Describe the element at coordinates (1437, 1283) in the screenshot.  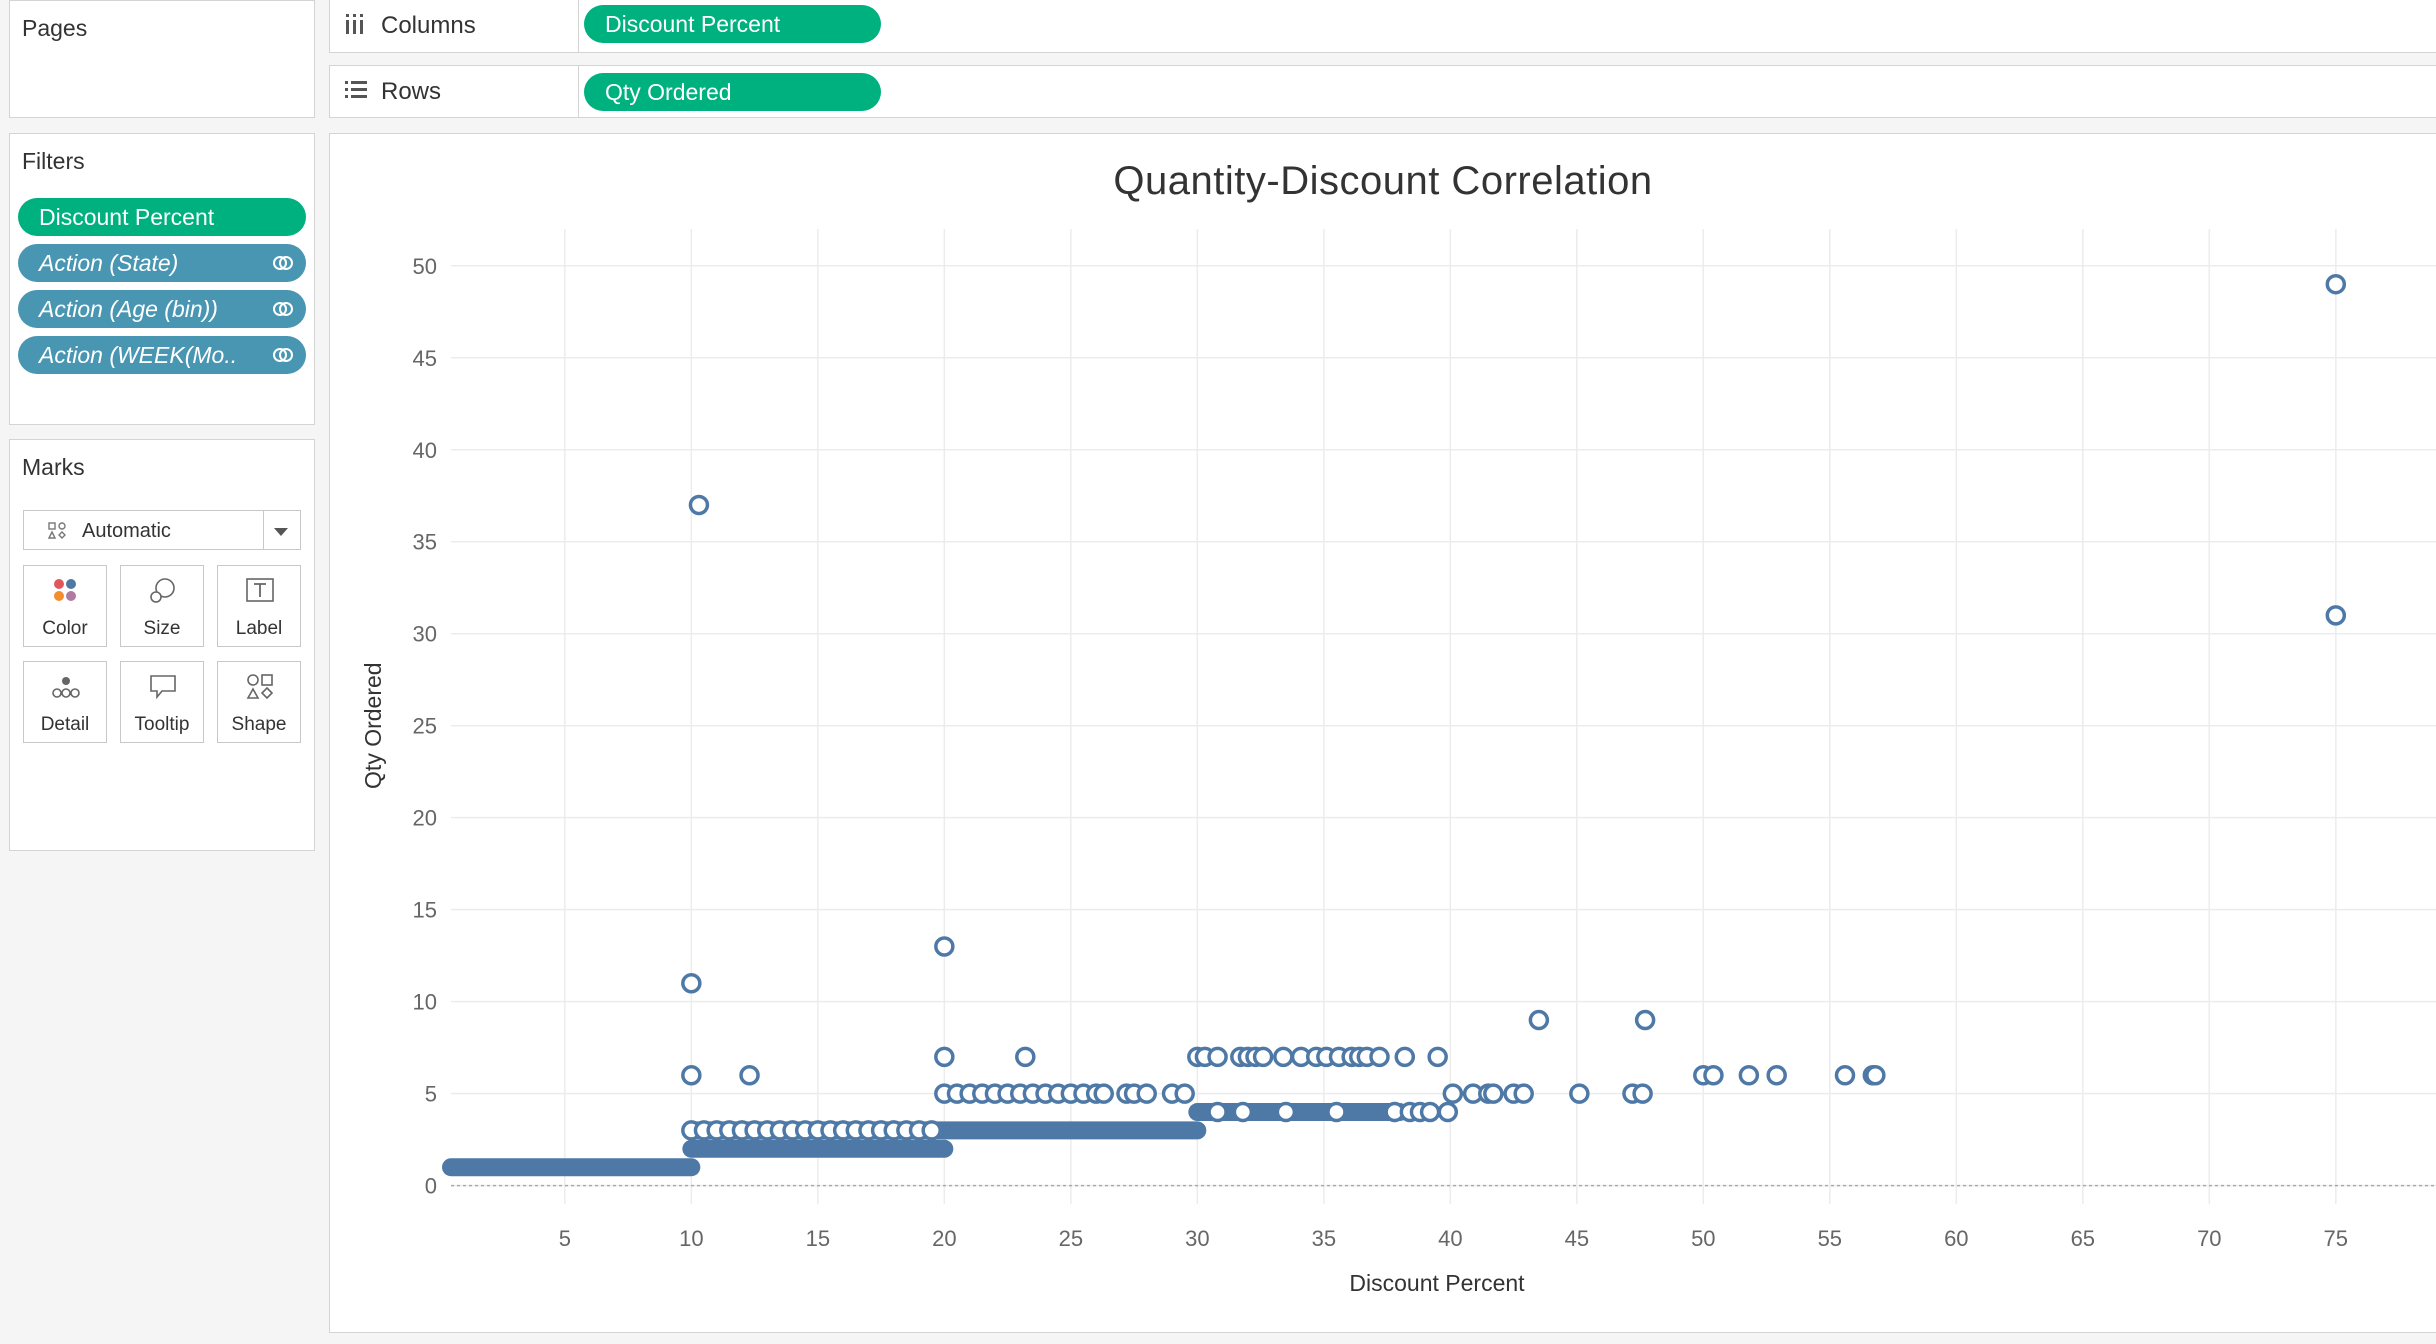
I see `x-axis-title: Discount Percent` at that location.